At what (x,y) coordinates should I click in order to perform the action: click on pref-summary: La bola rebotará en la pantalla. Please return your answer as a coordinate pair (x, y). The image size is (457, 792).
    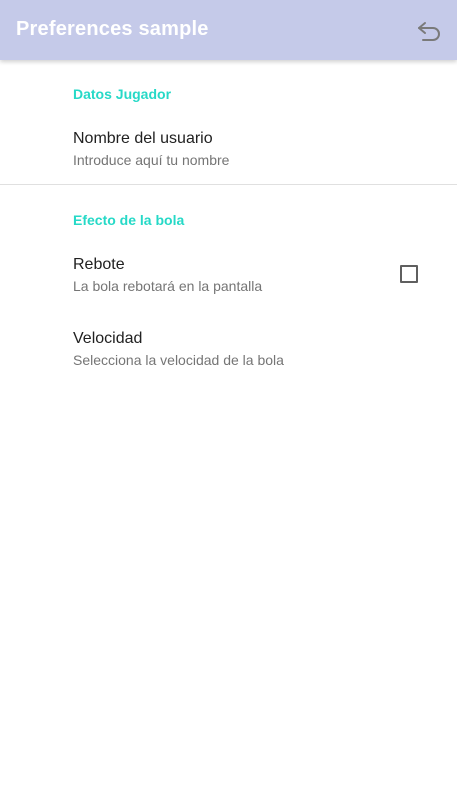
    Looking at the image, I should click on (168, 286).